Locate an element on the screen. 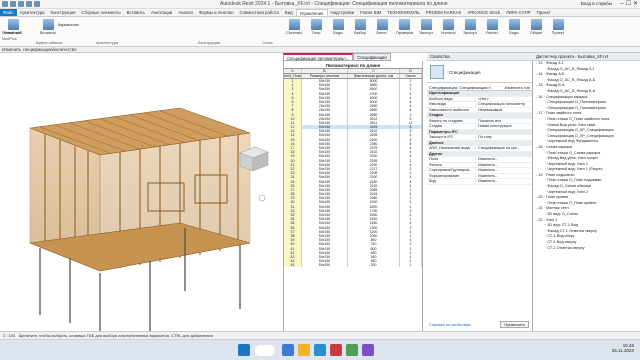 This screenshot has width=640, height=360. ribbon-button-8: Экспорт is located at coordinates (470, 29).